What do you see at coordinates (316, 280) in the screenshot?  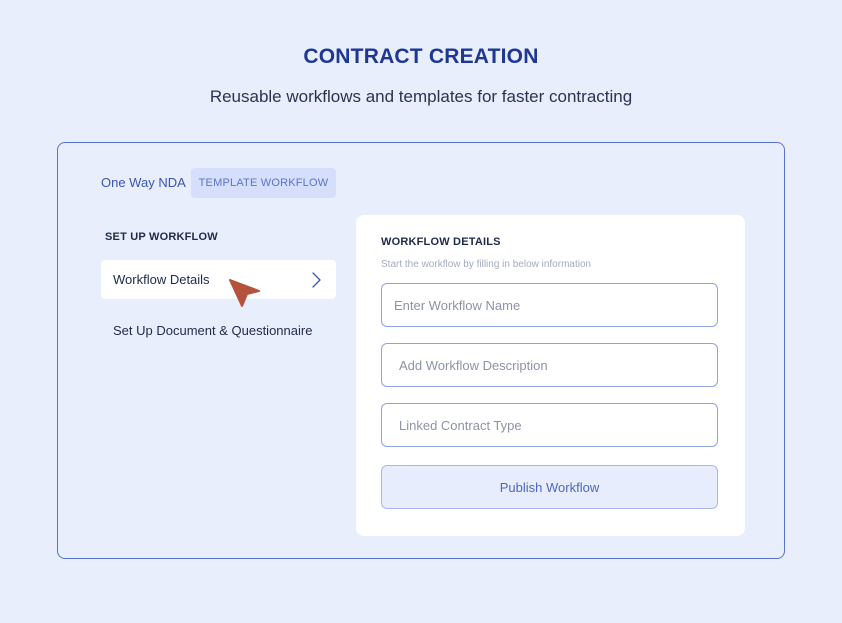 I see `chevron-right-icon` at bounding box center [316, 280].